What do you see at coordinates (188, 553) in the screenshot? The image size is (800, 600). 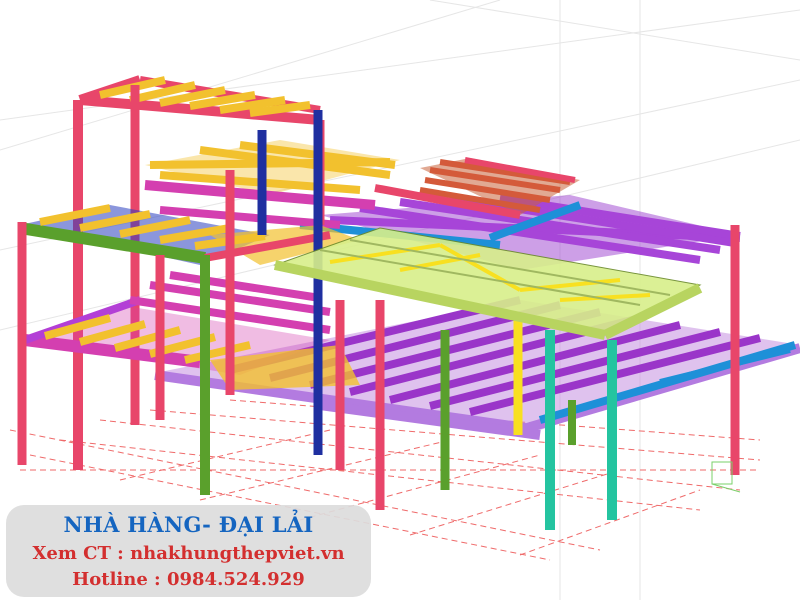 I see `website-link: Xem CT : nhakhungthepviet.vn` at bounding box center [188, 553].